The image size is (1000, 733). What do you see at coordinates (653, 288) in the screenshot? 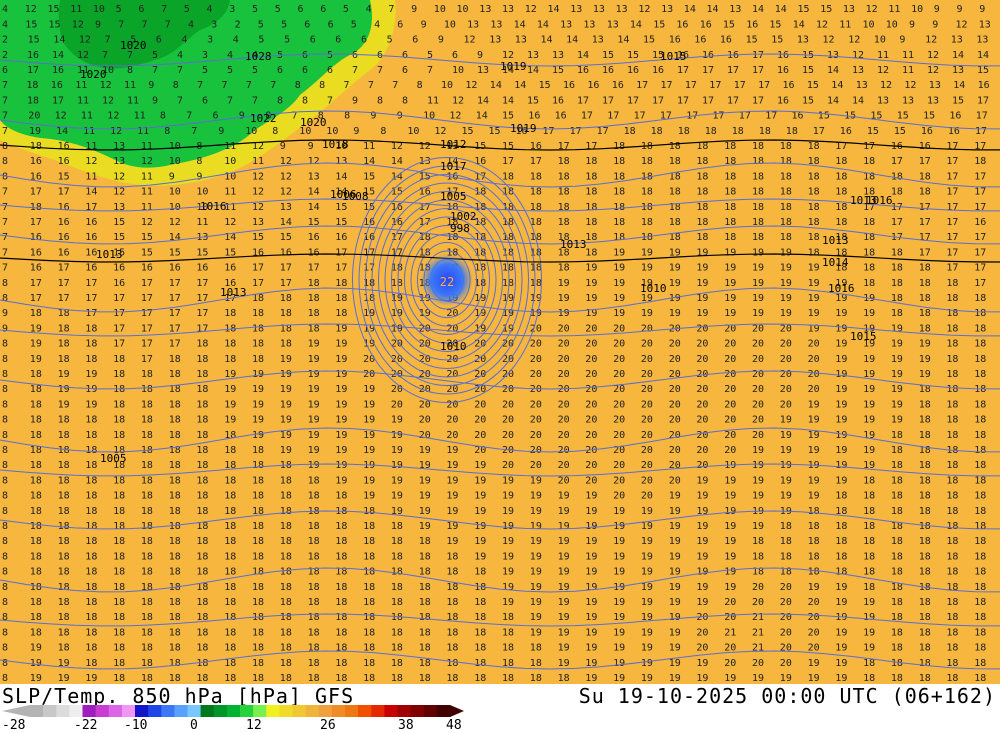
I see `pressure-label: 1010` at bounding box center [653, 288].